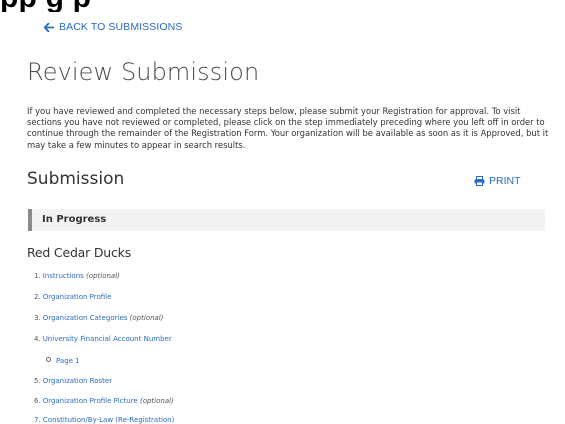  I want to click on step-financial-account-number: 4. University Financial Account Number, so click(103, 339).